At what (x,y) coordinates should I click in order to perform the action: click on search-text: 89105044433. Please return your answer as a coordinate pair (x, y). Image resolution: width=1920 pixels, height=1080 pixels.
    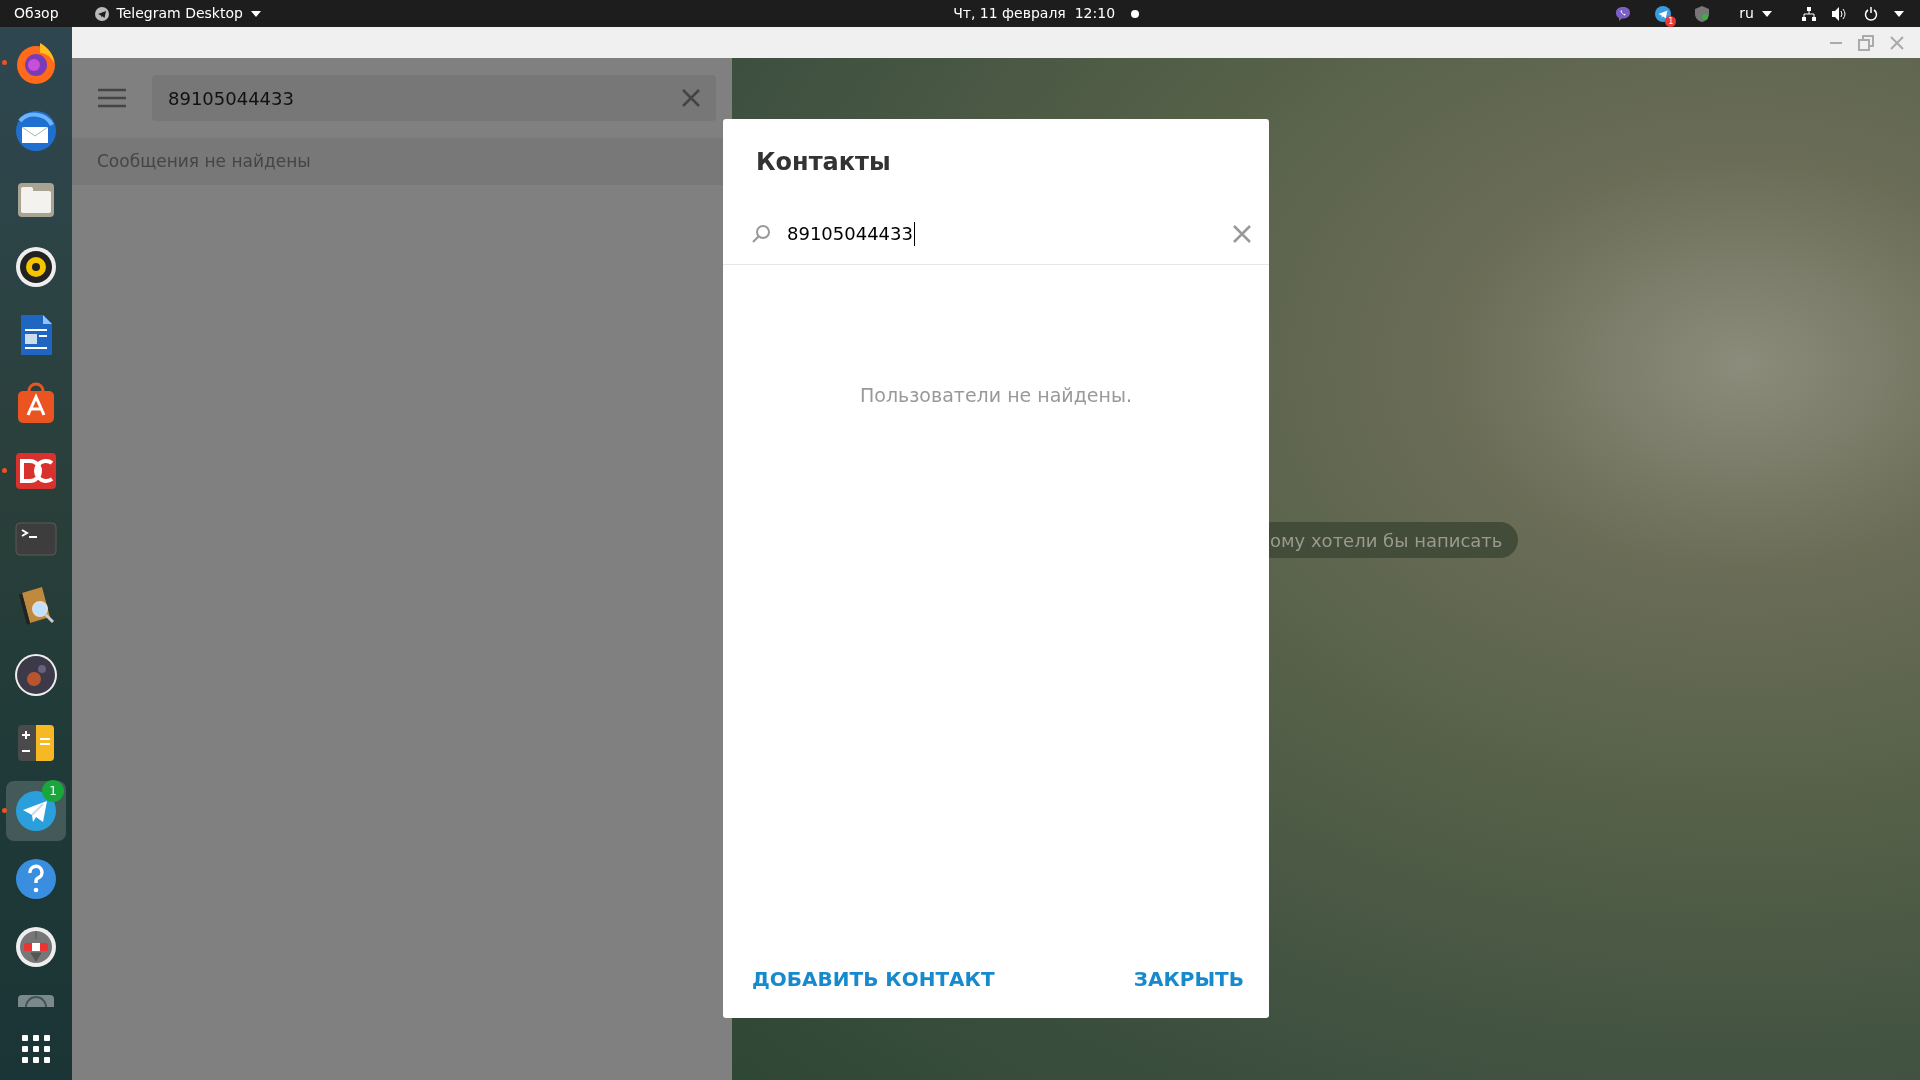
    Looking at the image, I should click on (850, 234).